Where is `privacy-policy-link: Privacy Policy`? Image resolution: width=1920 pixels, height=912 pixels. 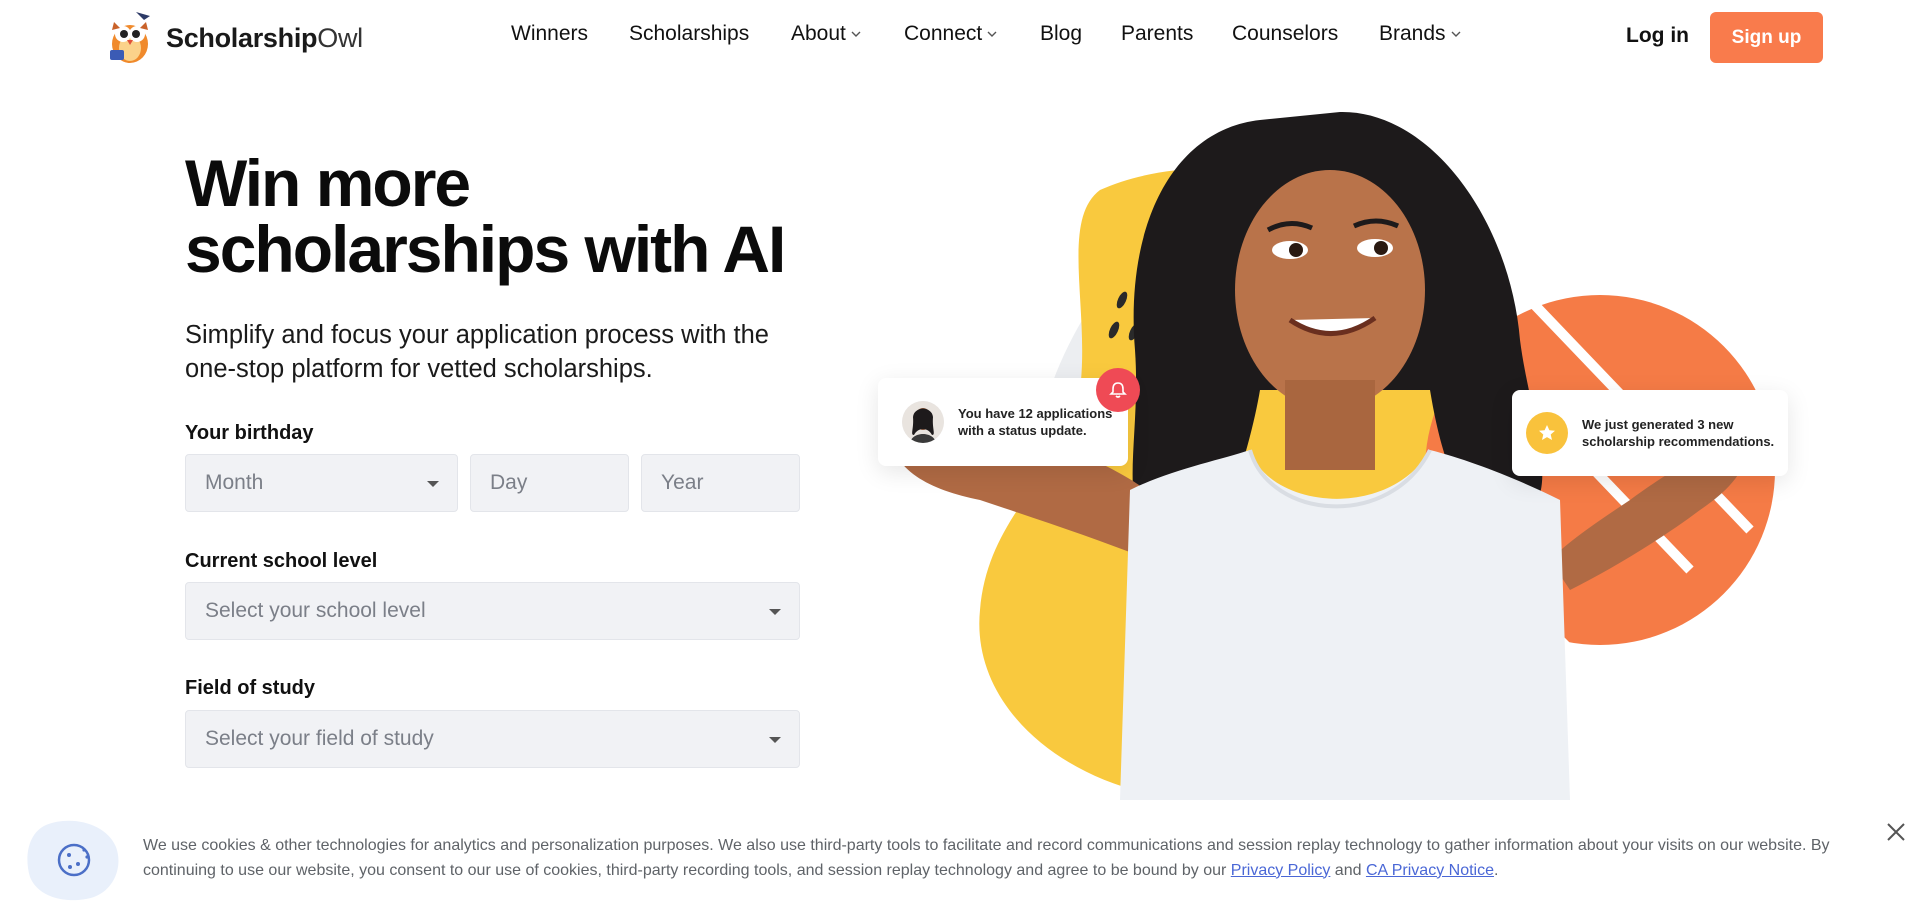
privacy-policy-link: Privacy Policy is located at coordinates (1281, 870).